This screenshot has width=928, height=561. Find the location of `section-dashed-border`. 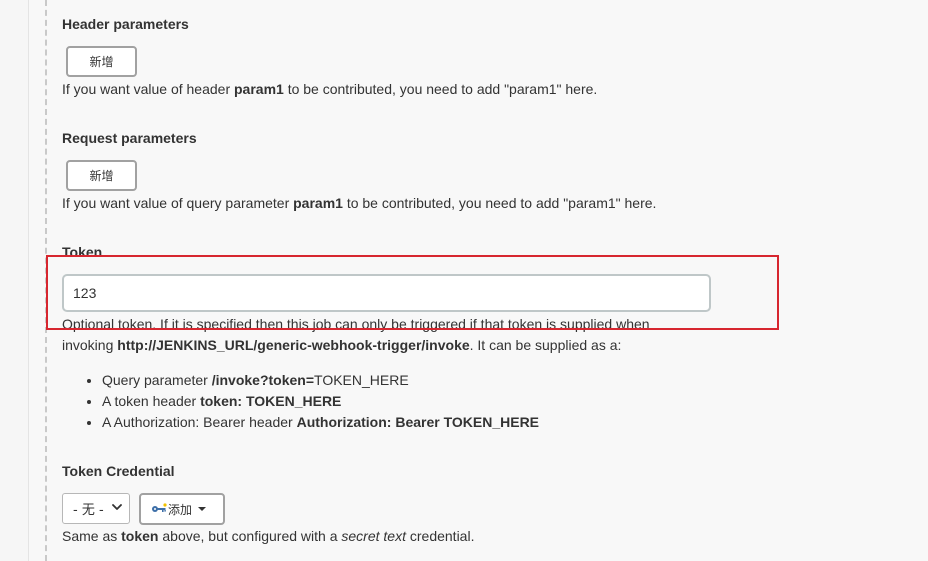

section-dashed-border is located at coordinates (46, 280).